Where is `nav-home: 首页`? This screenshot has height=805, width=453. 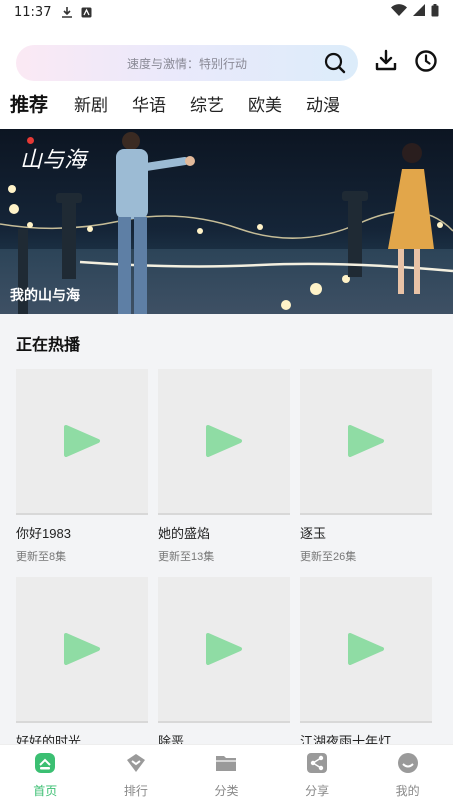
nav-home: 首页 is located at coordinates (45, 775).